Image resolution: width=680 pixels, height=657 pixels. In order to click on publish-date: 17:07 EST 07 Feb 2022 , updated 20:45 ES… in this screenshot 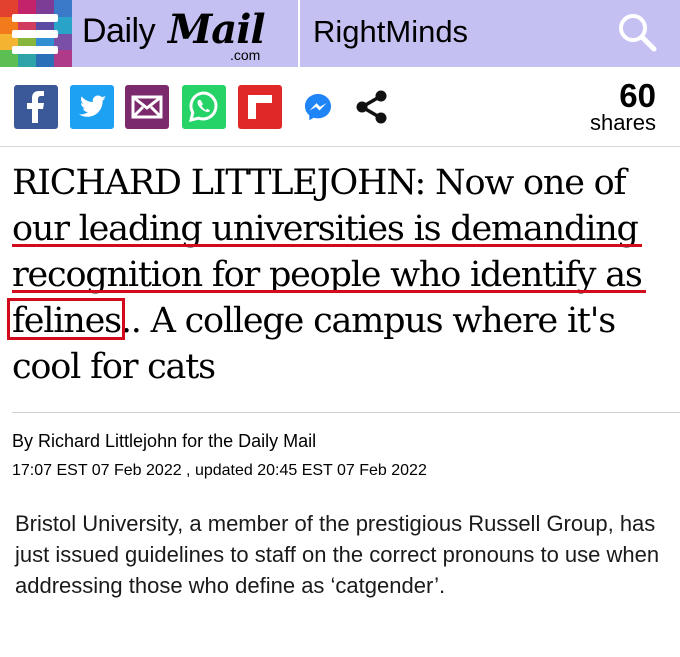, I will do `click(219, 470)`.